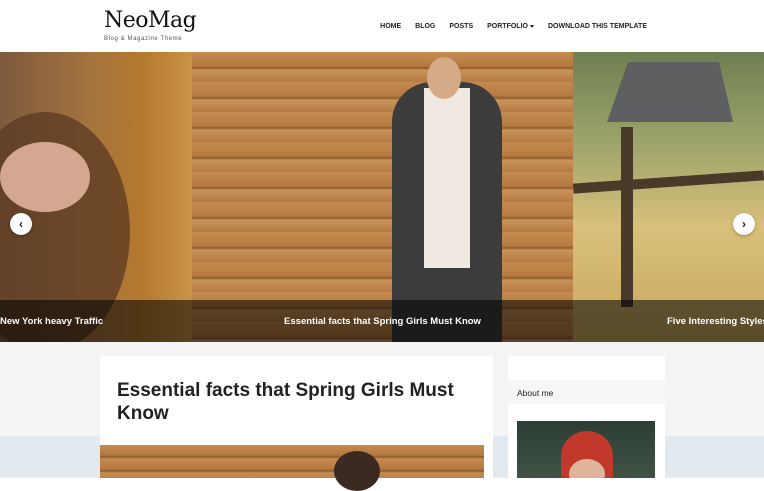 Image resolution: width=764 pixels, height=491 pixels. Describe the element at coordinates (531, 26) in the screenshot. I see `caret-down-icon` at that location.